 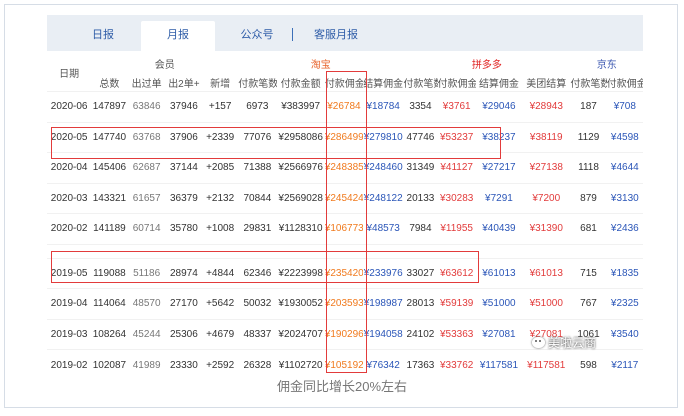 I want to click on table-cell: 143321, so click(x=109, y=198).